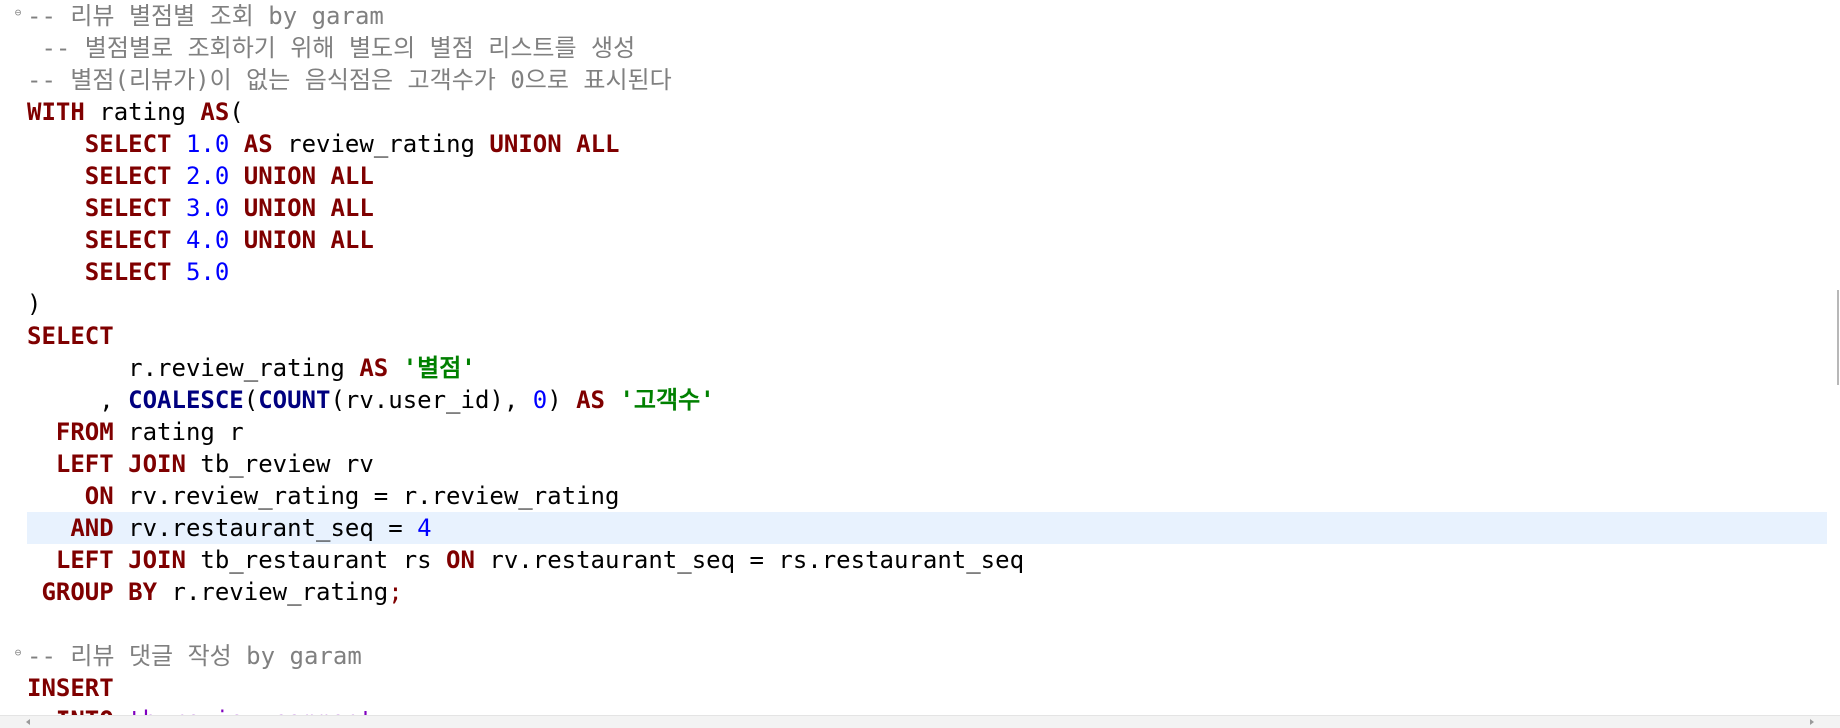 Image resolution: width=1840 pixels, height=728 pixels. What do you see at coordinates (927, 144) in the screenshot?
I see `code-line: SELECT 1.0 AS review_rating UNION ALL` at bounding box center [927, 144].